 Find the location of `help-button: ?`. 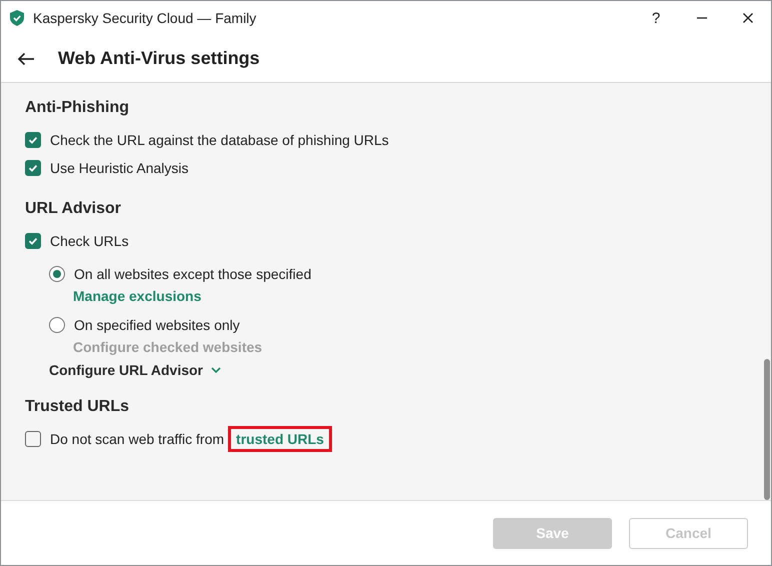

help-button: ? is located at coordinates (656, 18).